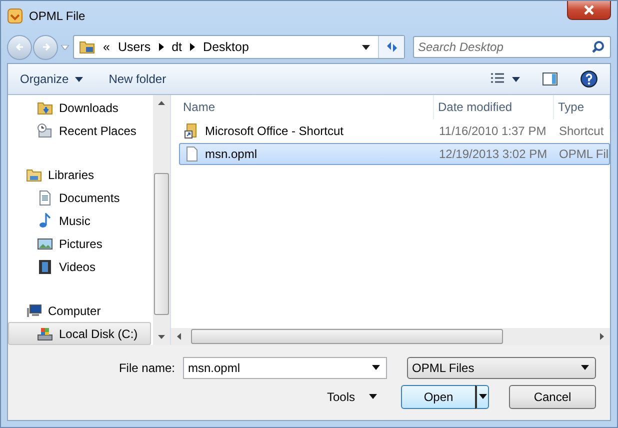 Image resolution: width=618 pixels, height=428 pixels. What do you see at coordinates (226, 47) in the screenshot?
I see `breadcrumb: Desktop` at bounding box center [226, 47].